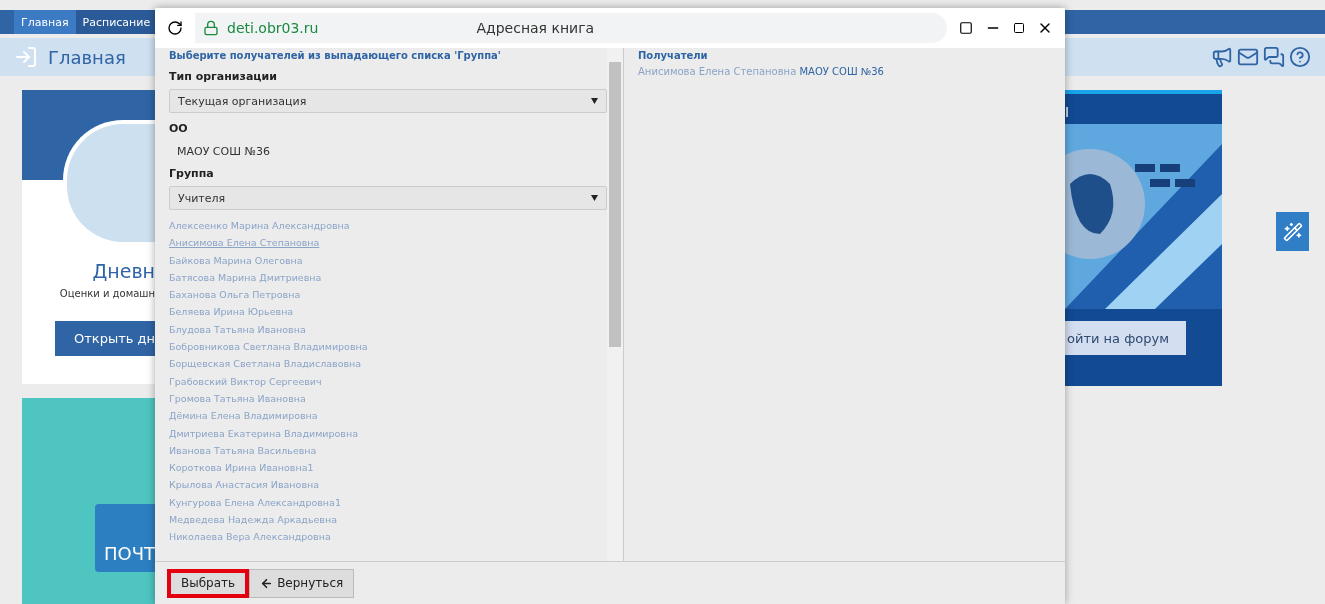  What do you see at coordinates (966, 28) in the screenshot?
I see `restore-icon` at bounding box center [966, 28].